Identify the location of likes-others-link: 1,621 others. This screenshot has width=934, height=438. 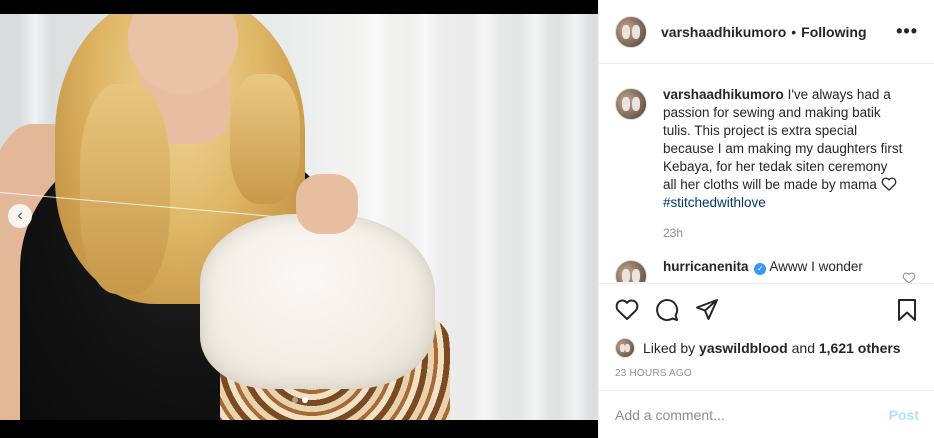
(860, 348).